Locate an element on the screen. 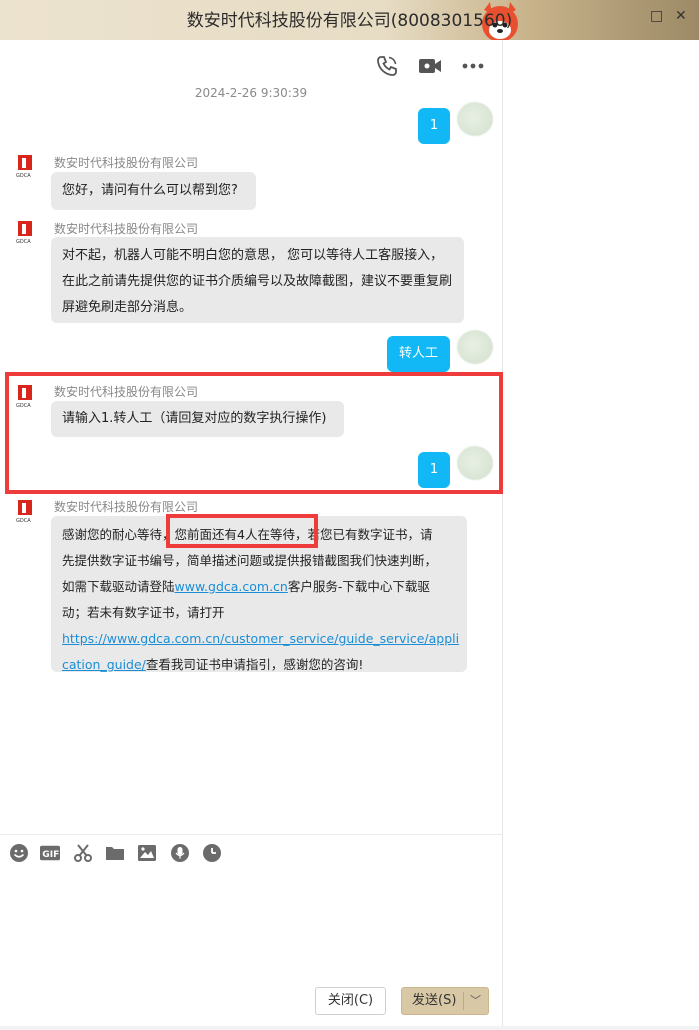 Image resolution: width=699 pixels, height=1030 pixels. chevron-down-icon: ﹀ is located at coordinates (475, 1001).